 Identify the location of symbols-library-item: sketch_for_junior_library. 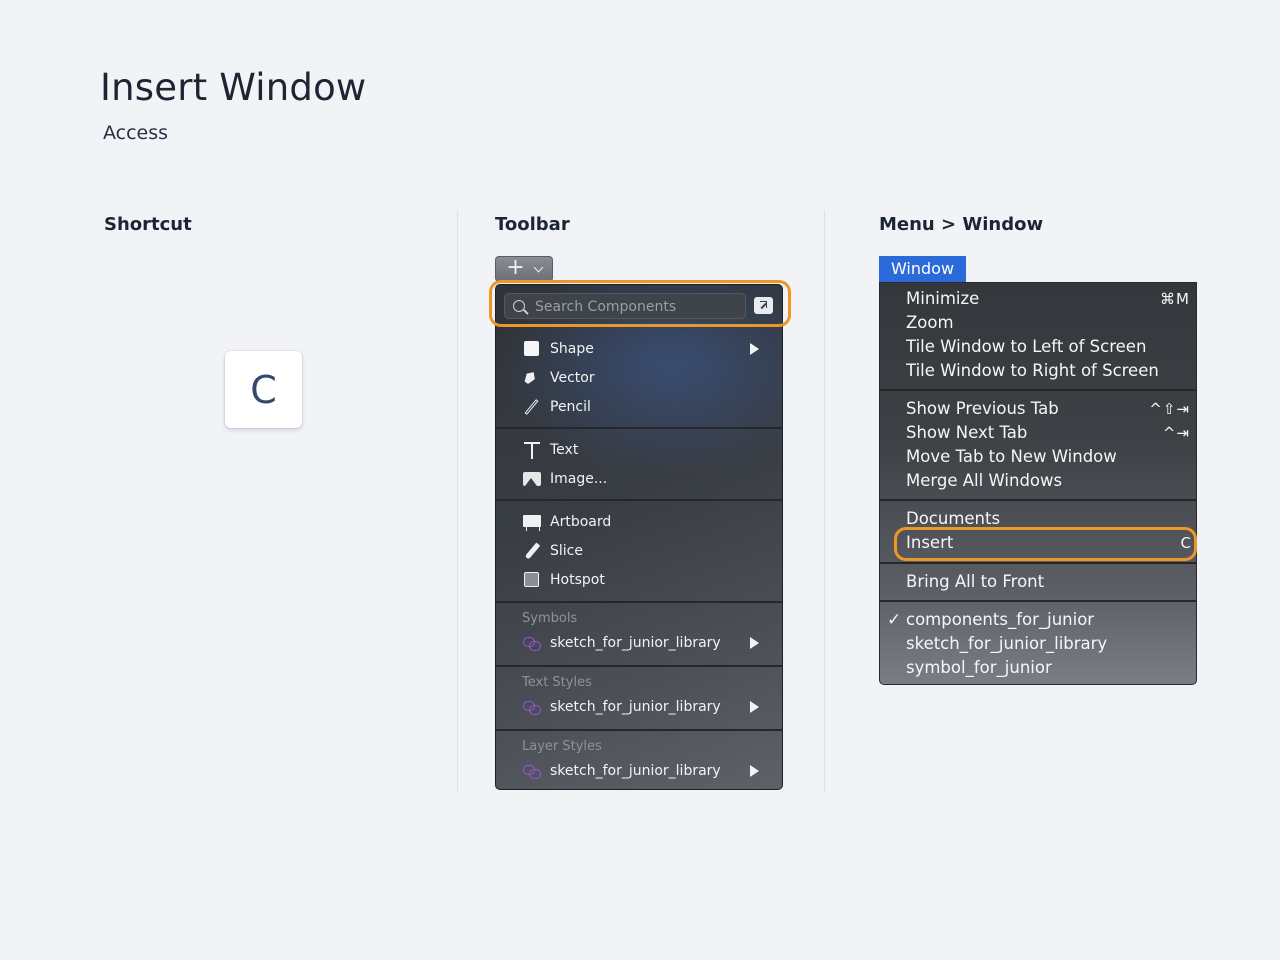
(648, 643).